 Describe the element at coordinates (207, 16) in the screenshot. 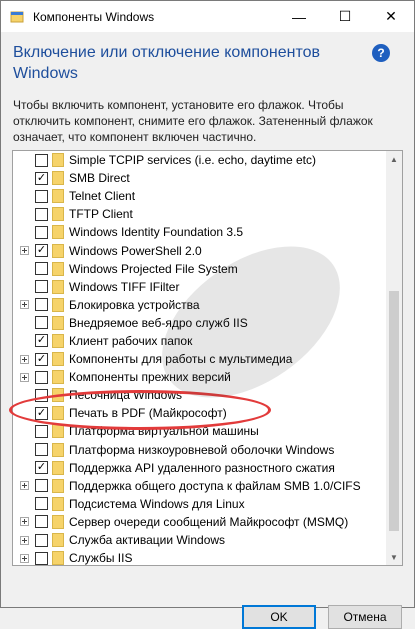

I see `title-bar: Компоненты Windows — ☐ ✕` at that location.